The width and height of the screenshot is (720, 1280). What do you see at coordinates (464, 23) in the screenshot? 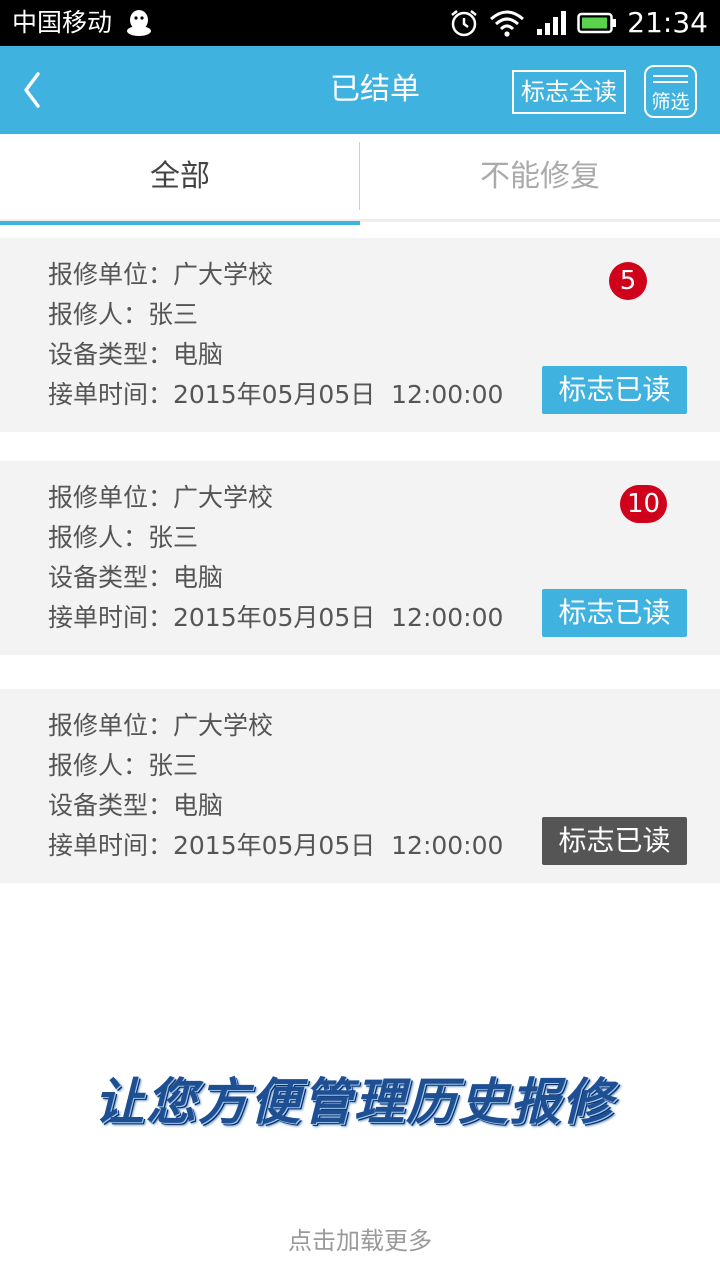
I see `alarm-icon` at bounding box center [464, 23].